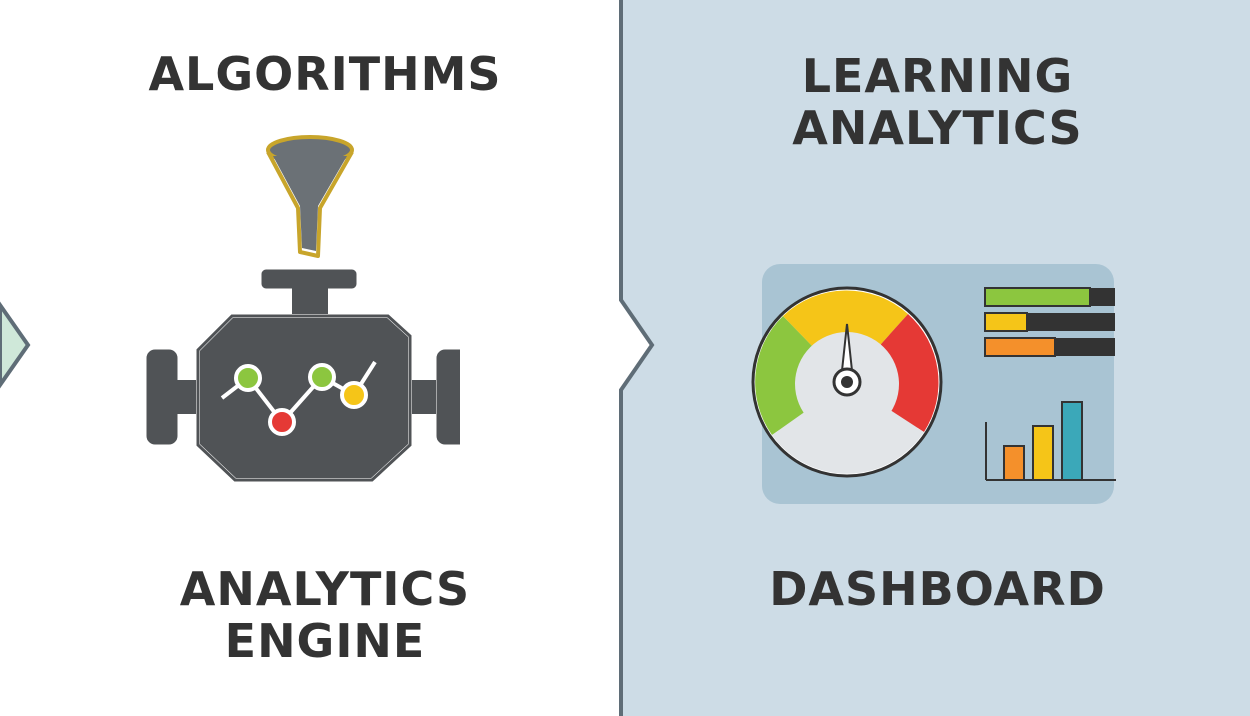 This screenshot has width=1250, height=716. Describe the element at coordinates (305, 310) in the screenshot. I see `engine-with-funnel-icon` at that location.